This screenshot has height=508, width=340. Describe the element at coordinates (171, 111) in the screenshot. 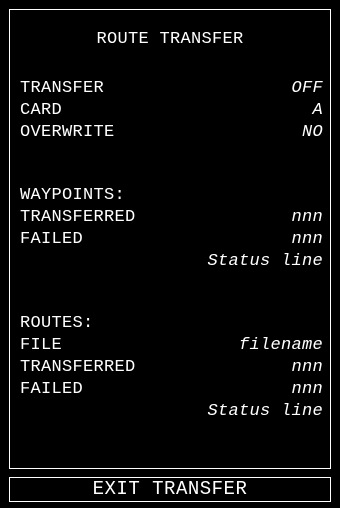

I see `card-setting: CARD A` at that location.